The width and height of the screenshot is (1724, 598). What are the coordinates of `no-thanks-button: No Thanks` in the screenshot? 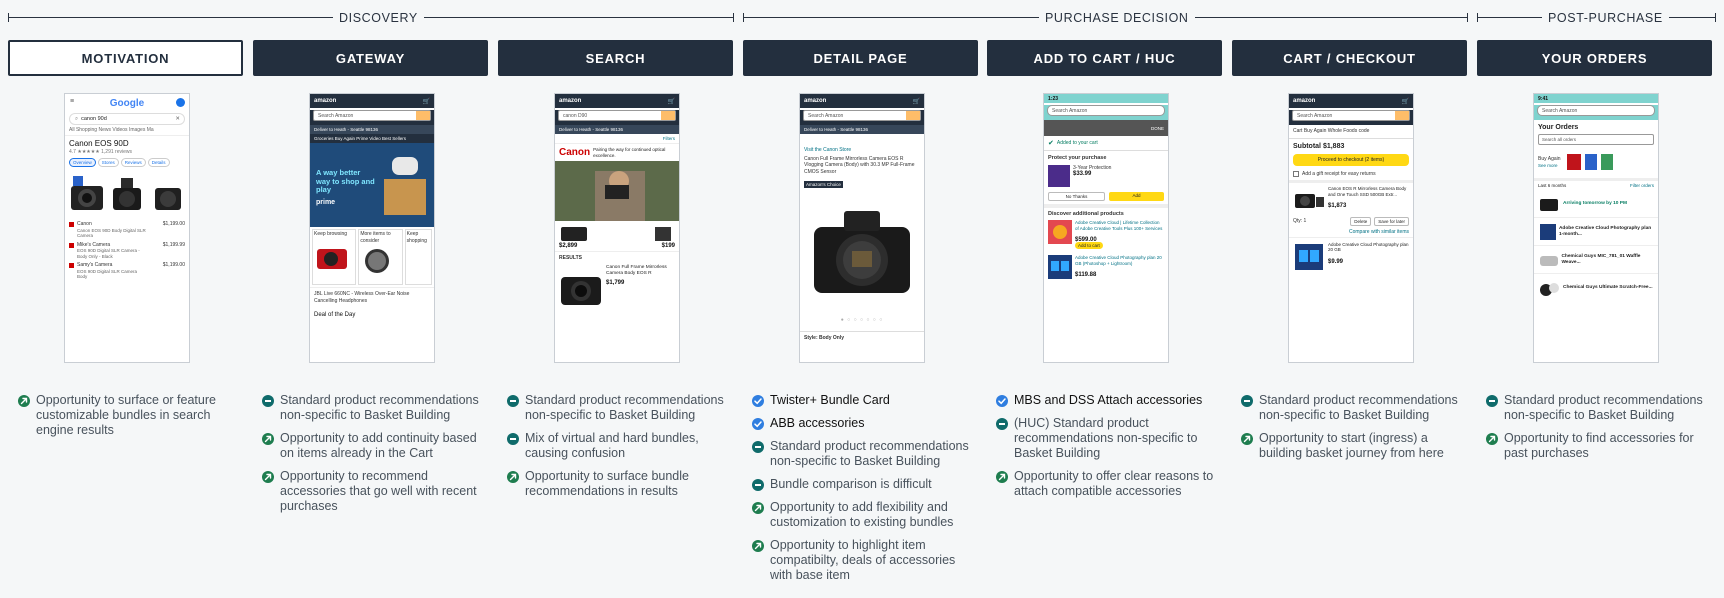 It's located at (1076, 196).